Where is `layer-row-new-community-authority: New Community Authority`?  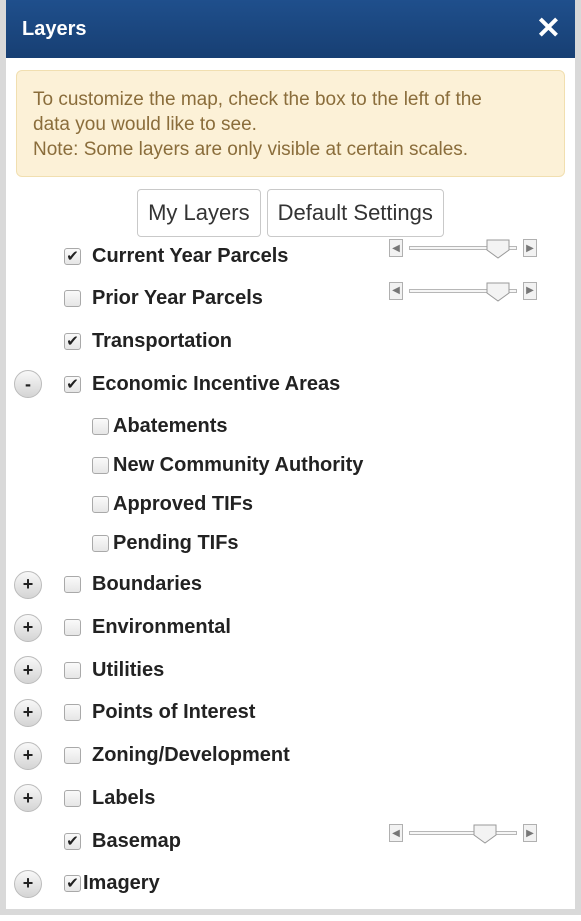 layer-row-new-community-authority: New Community Authority is located at coordinates (227, 466).